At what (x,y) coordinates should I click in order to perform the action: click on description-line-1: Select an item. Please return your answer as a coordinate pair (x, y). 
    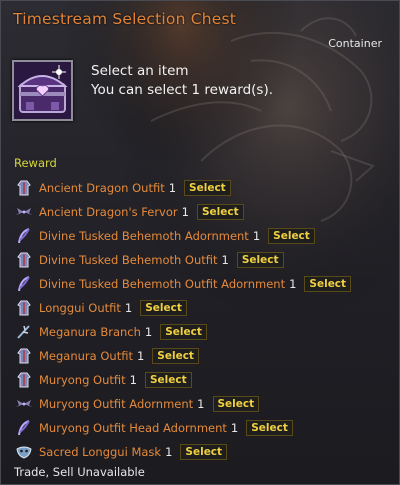
    Looking at the image, I should click on (140, 71).